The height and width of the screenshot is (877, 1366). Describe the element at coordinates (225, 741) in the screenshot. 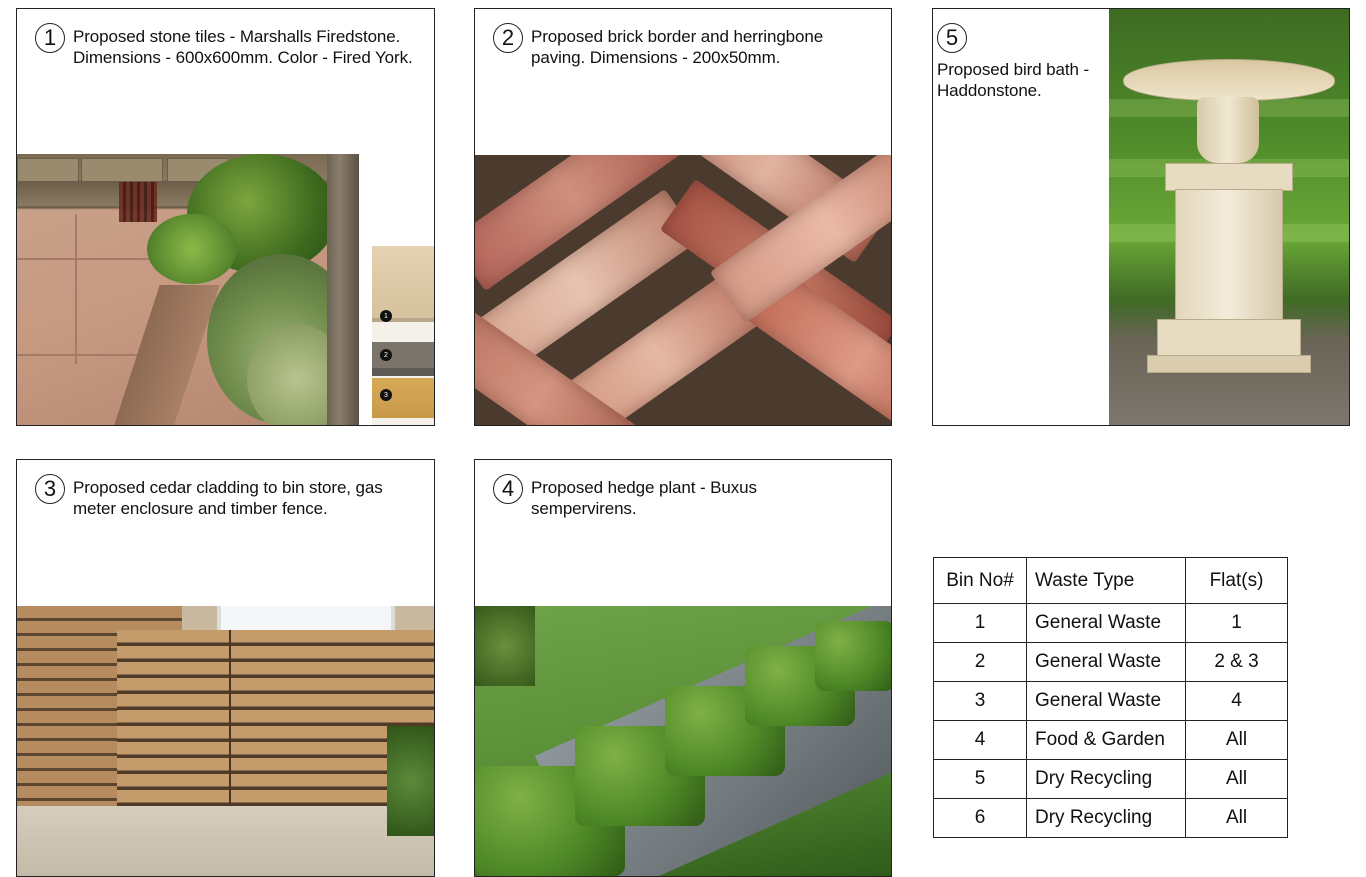

I see `cedar-bin-store-photo` at that location.